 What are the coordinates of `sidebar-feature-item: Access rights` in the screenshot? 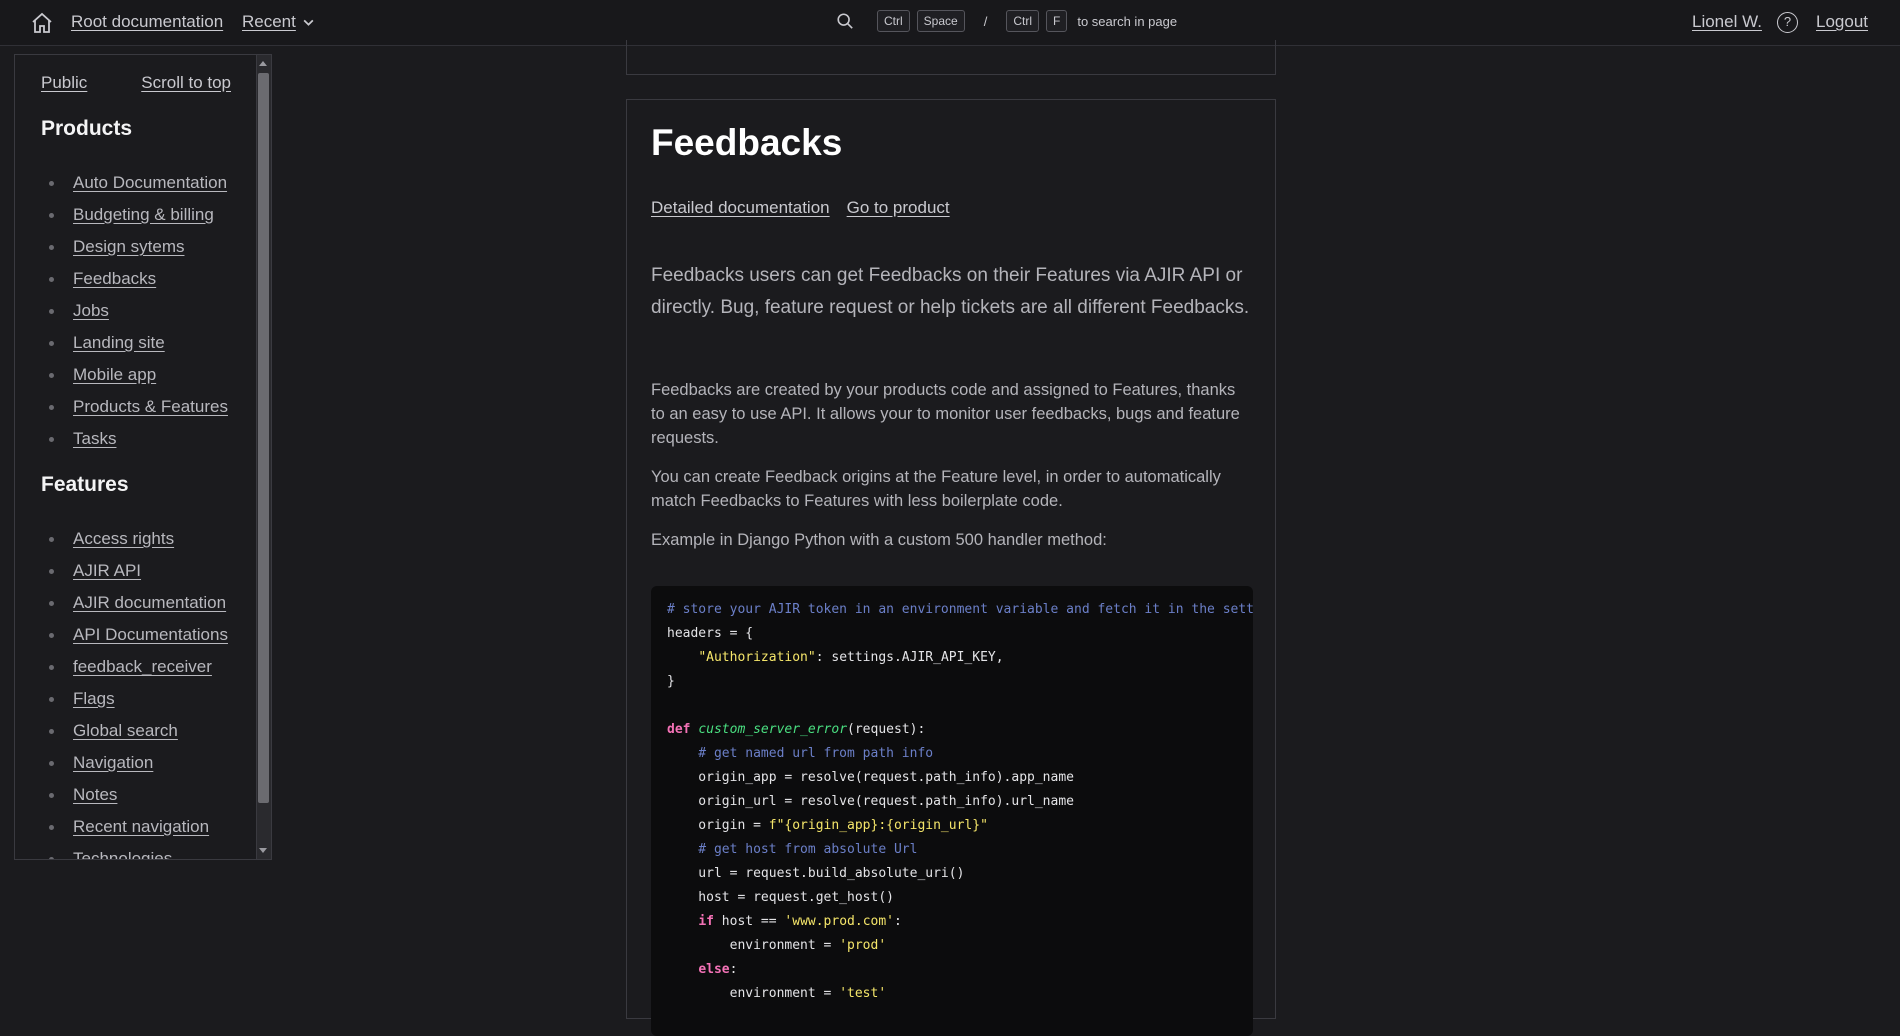 It's located at (134, 539).